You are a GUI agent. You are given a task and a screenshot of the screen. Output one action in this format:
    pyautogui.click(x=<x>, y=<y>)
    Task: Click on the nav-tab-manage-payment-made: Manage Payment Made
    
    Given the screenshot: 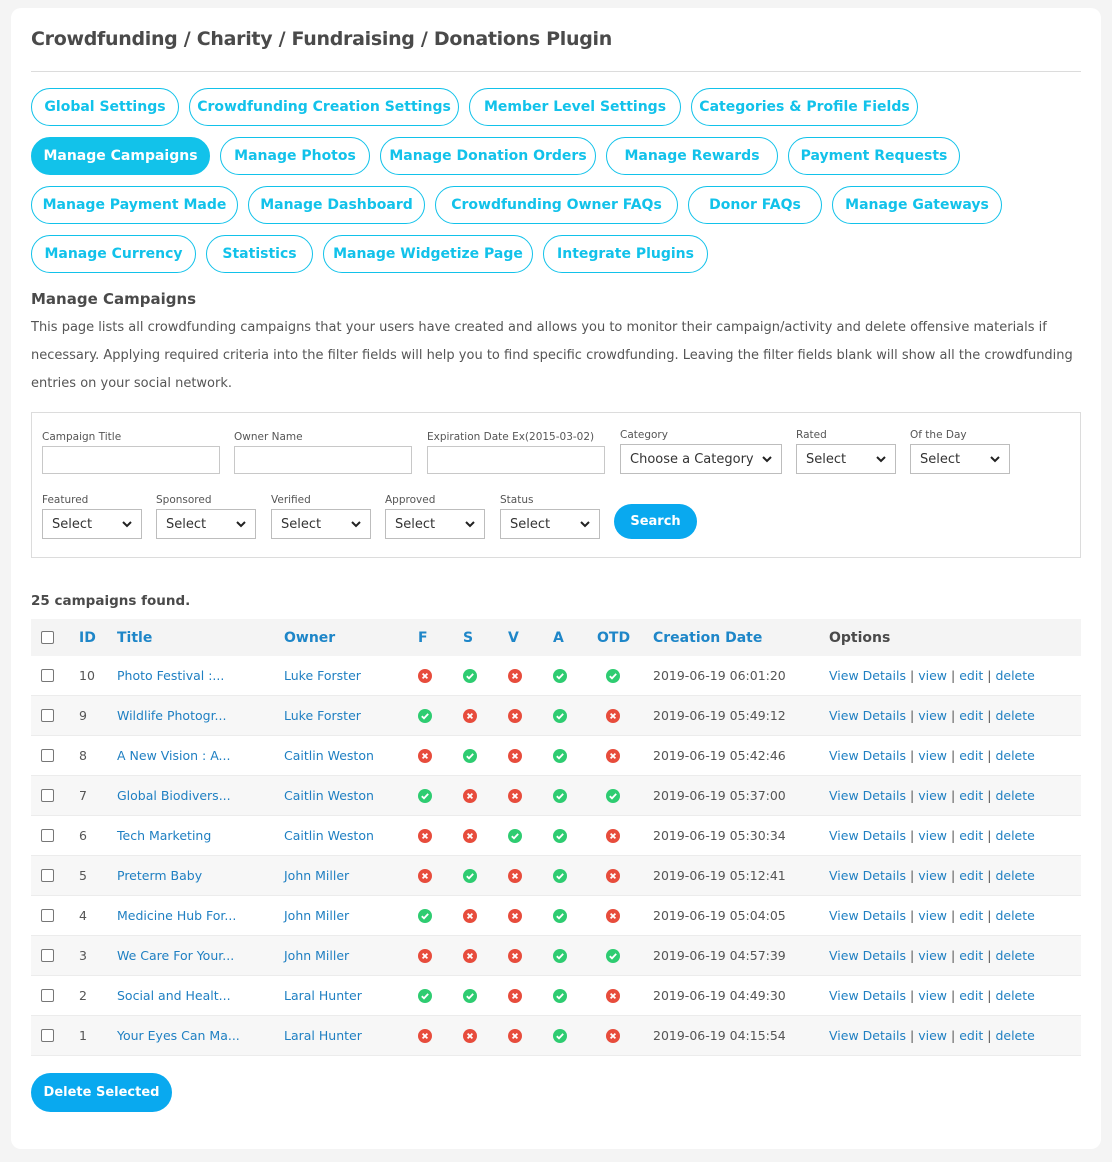 What is the action you would take?
    pyautogui.click(x=134, y=205)
    